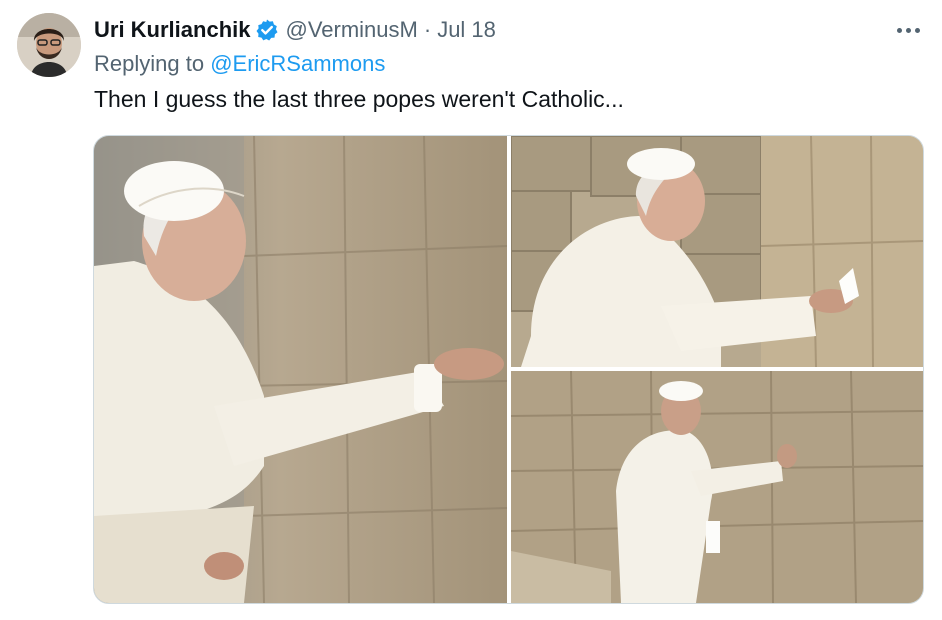 This screenshot has width=942, height=620. Describe the element at coordinates (149, 63) in the screenshot. I see `replying-prefix: Replying to` at that location.